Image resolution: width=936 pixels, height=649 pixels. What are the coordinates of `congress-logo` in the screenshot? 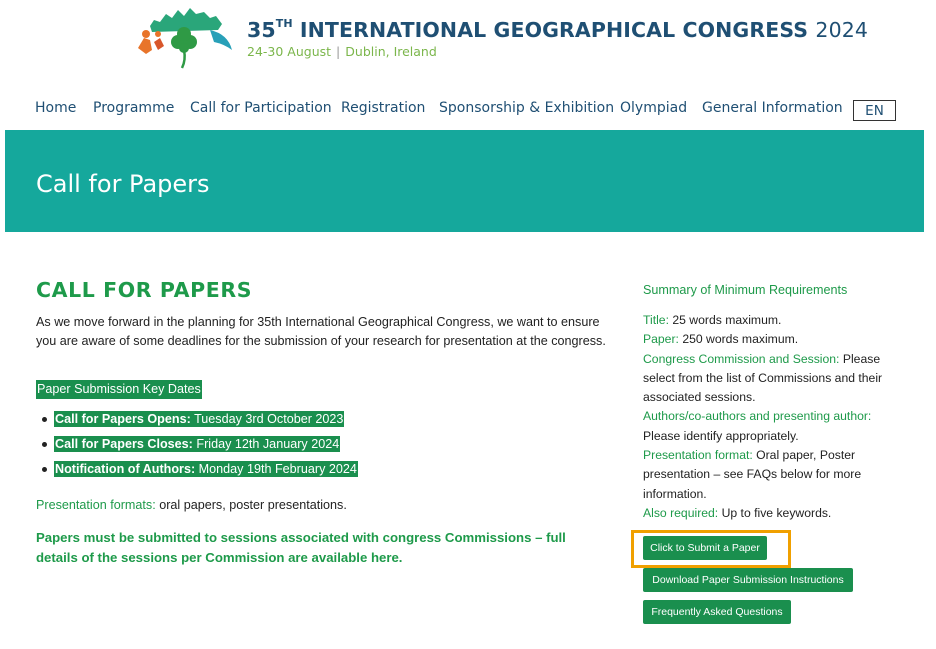 It's located at (187, 37).